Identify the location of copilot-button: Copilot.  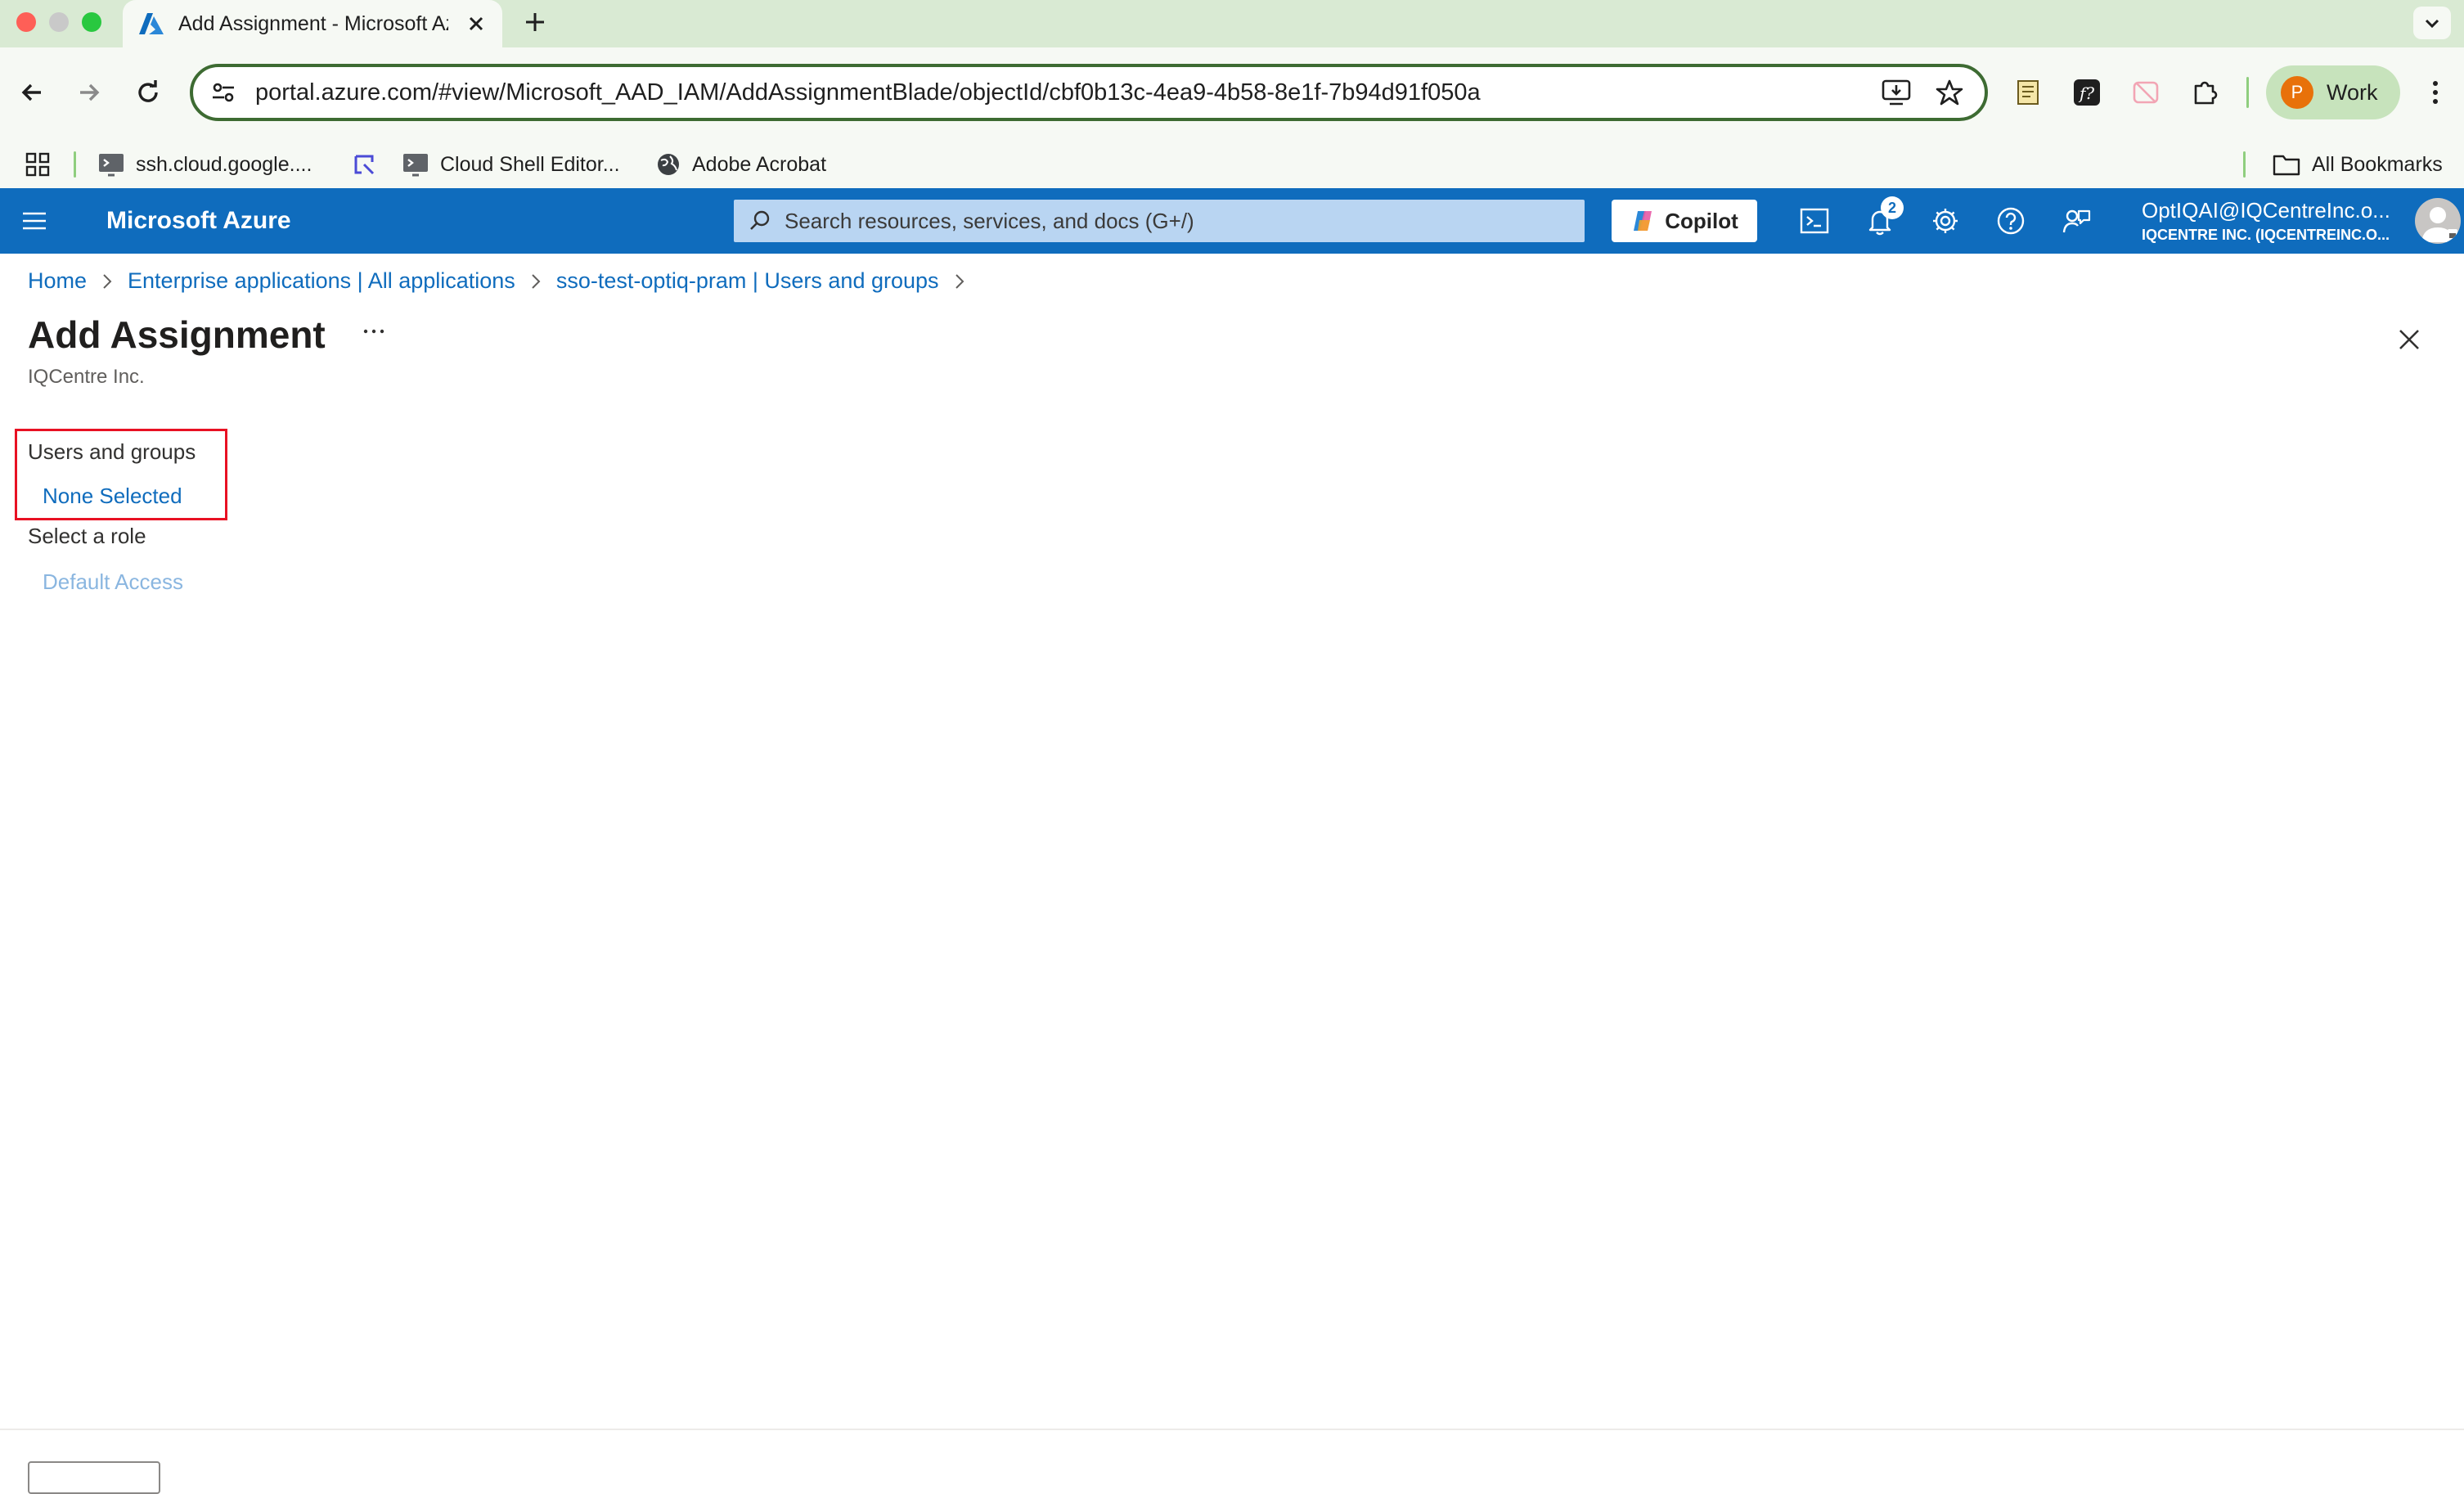
(1685, 221).